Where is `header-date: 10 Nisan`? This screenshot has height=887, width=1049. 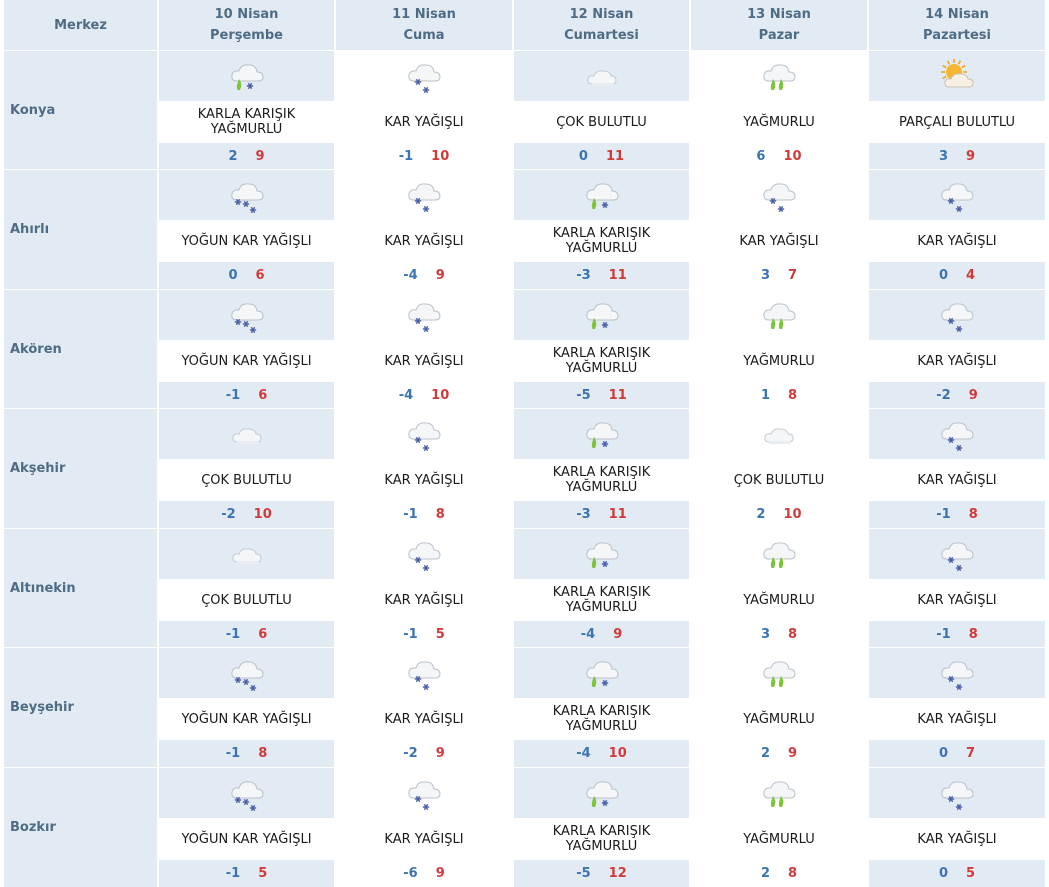 header-date: 10 Nisan is located at coordinates (246, 14).